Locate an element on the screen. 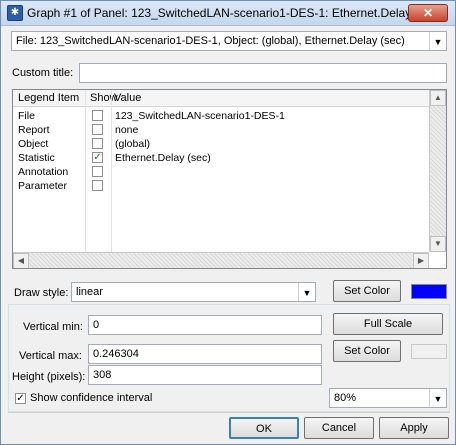  draw-color-swatch is located at coordinates (429, 291).